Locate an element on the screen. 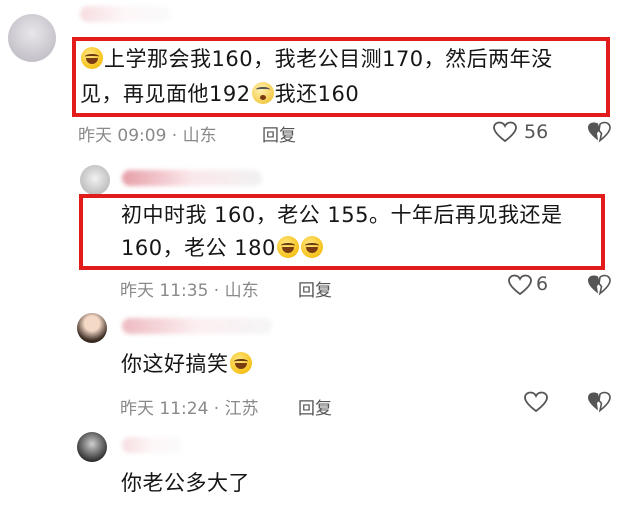  like-count: 56 is located at coordinates (536, 132).